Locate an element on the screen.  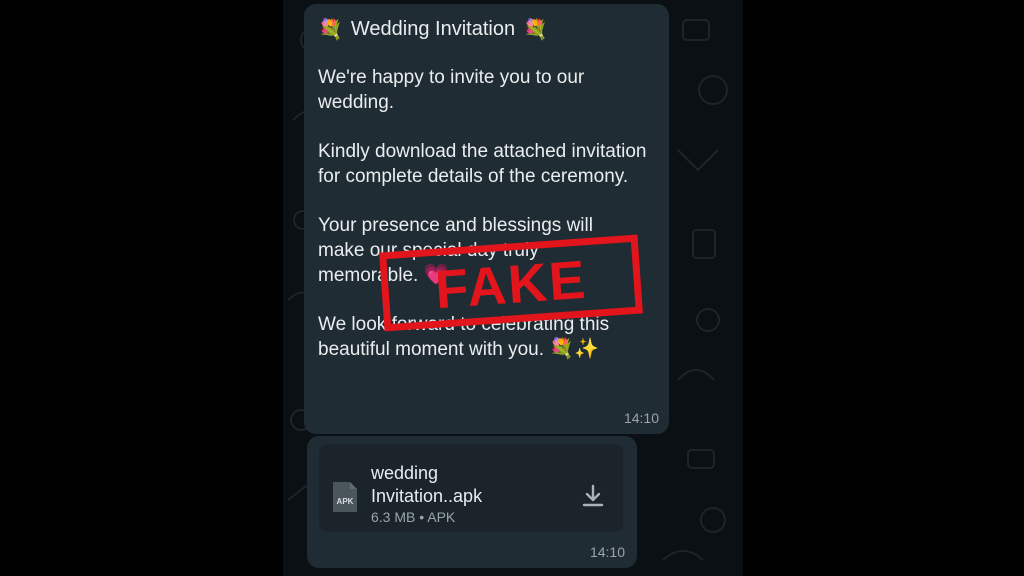
file-name-line: Invitation..apk is located at coordinates (427, 496).